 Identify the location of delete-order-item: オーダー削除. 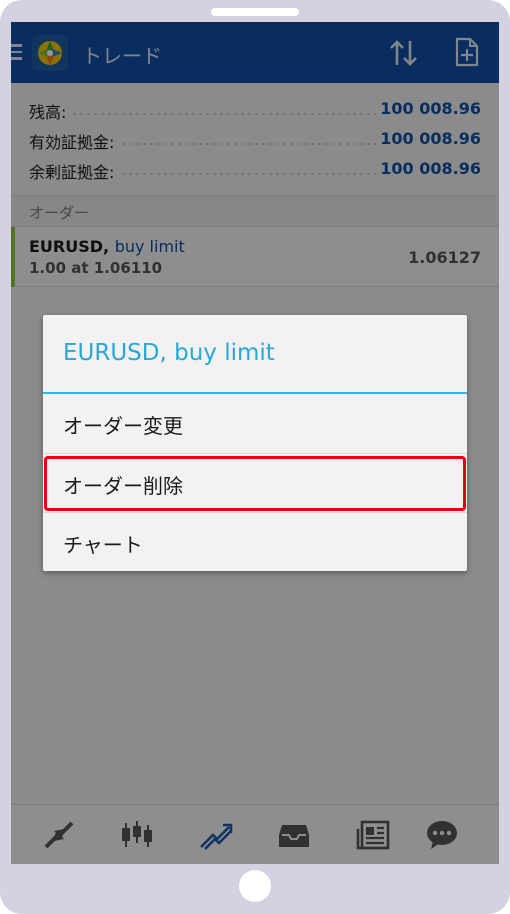
(255, 483).